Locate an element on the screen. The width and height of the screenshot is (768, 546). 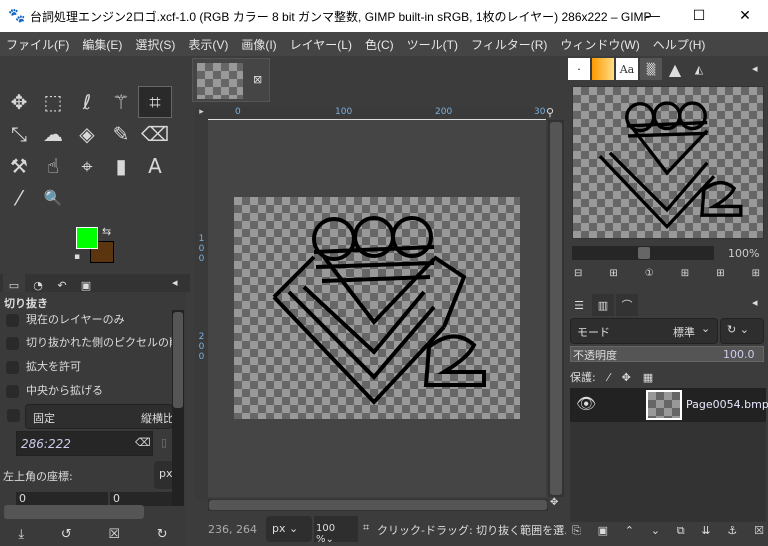
foreground-color-swatch is located at coordinates (87, 238).